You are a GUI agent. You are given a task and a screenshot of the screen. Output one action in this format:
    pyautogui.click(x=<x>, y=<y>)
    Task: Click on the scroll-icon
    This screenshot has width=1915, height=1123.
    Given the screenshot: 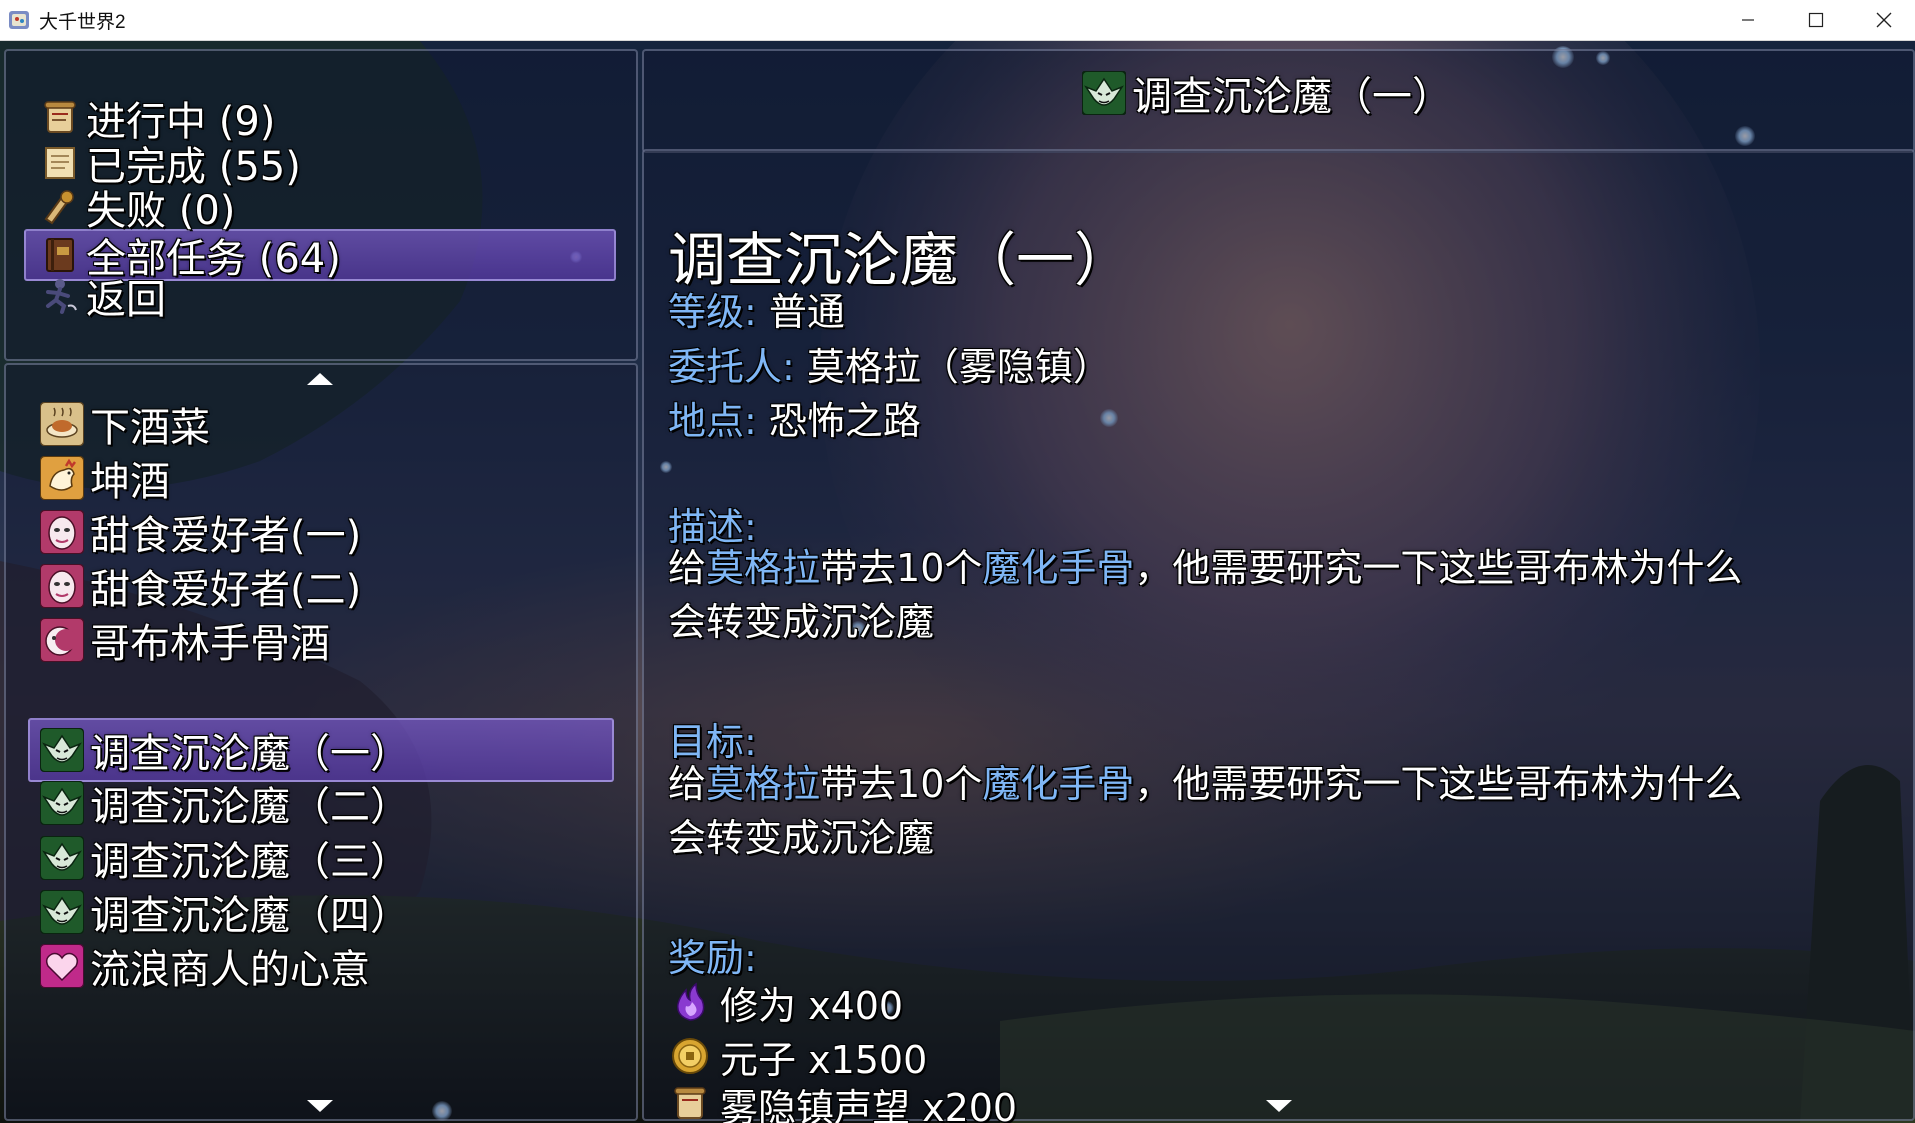 What is the action you would take?
    pyautogui.click(x=60, y=117)
    